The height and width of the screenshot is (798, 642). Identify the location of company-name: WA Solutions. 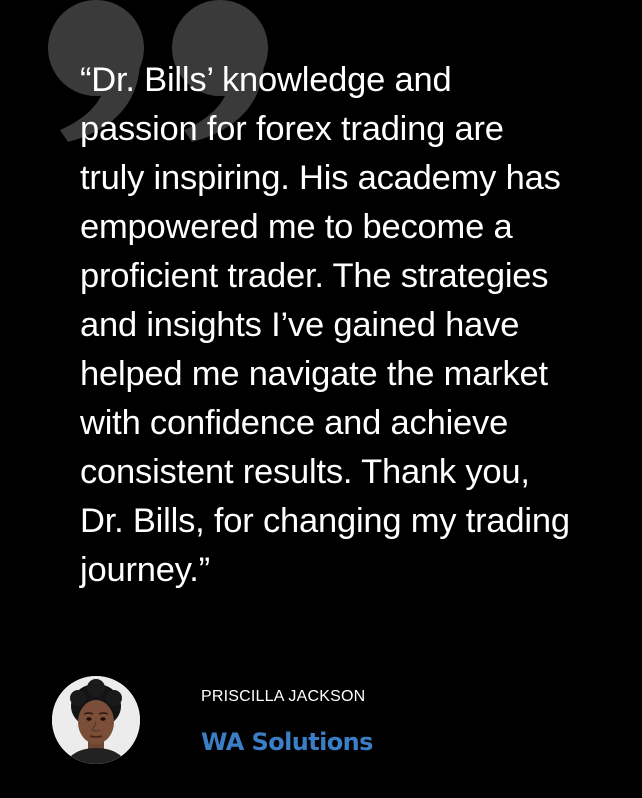
(287, 742).